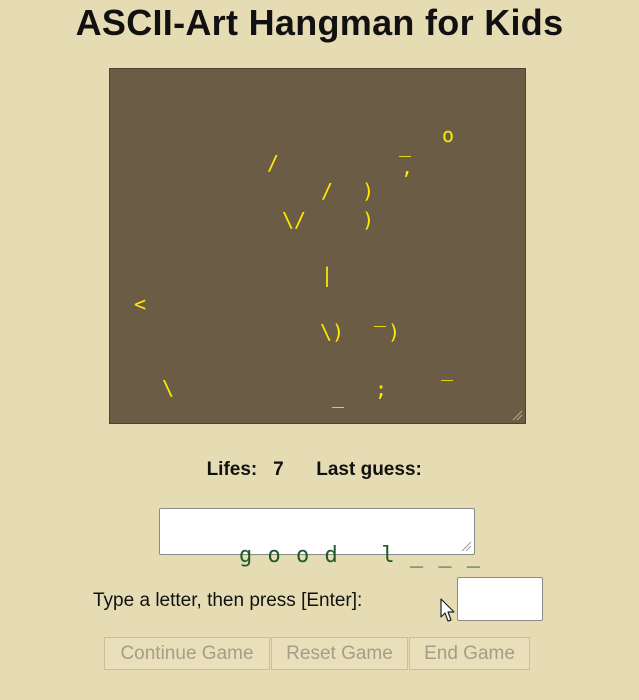 The height and width of the screenshot is (700, 639). I want to click on continue-game-button: Continue Game, so click(187, 653).